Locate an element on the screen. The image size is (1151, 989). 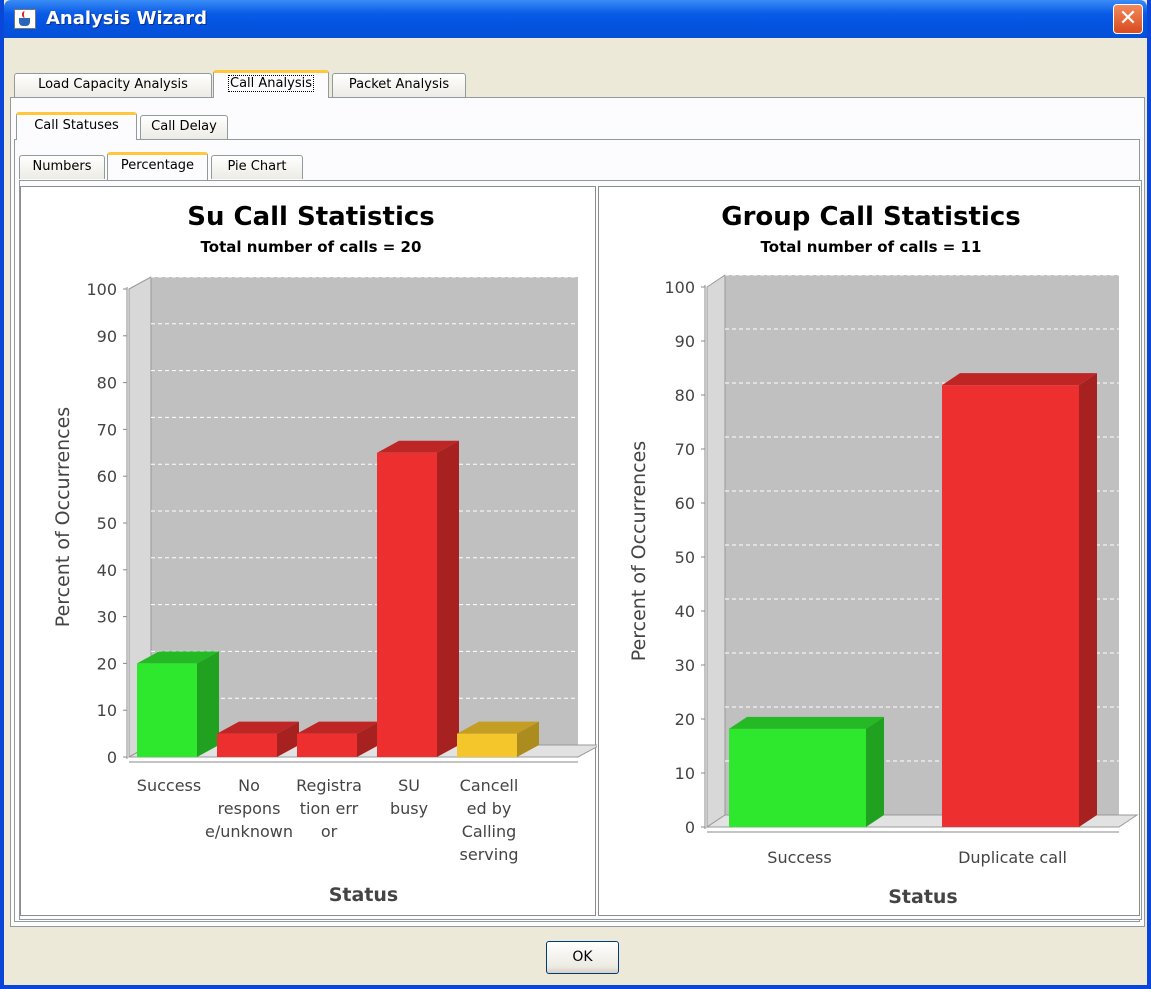
chart-subtitle: Total number of calls = 20 is located at coordinates (311, 247).